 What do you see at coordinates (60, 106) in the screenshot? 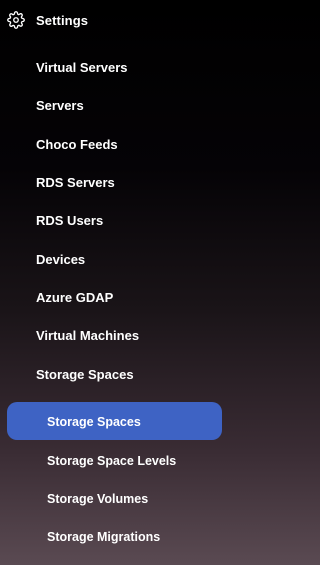
I see `nav-item-servers: Servers` at bounding box center [60, 106].